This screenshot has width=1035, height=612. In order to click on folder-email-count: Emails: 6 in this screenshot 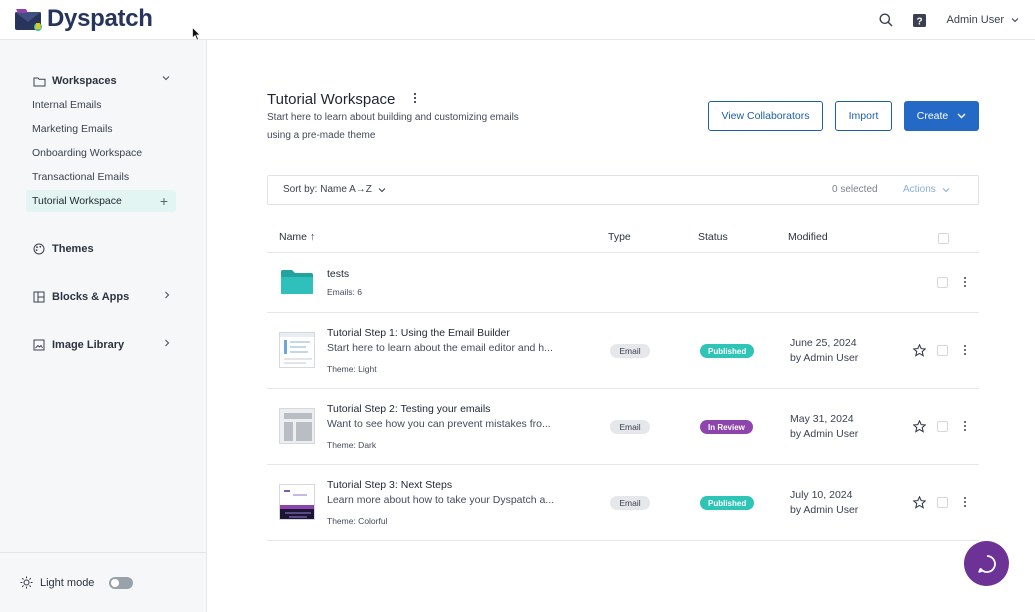, I will do `click(344, 292)`.